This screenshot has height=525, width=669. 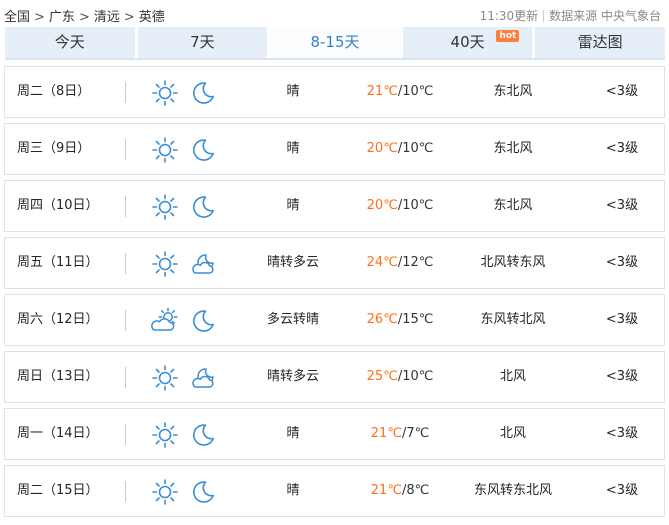 I want to click on tabs-underline, so click(x=335, y=59).